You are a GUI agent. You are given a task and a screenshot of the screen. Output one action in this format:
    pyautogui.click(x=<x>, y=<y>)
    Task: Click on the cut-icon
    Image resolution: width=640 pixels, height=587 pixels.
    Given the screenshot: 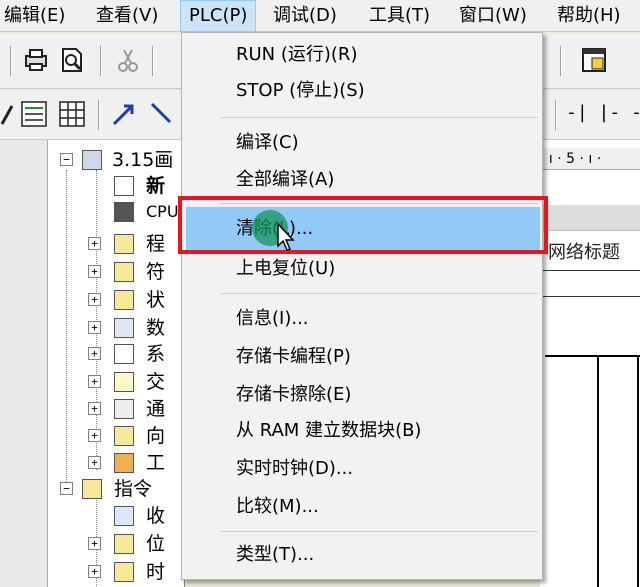 What is the action you would take?
    pyautogui.click(x=128, y=60)
    